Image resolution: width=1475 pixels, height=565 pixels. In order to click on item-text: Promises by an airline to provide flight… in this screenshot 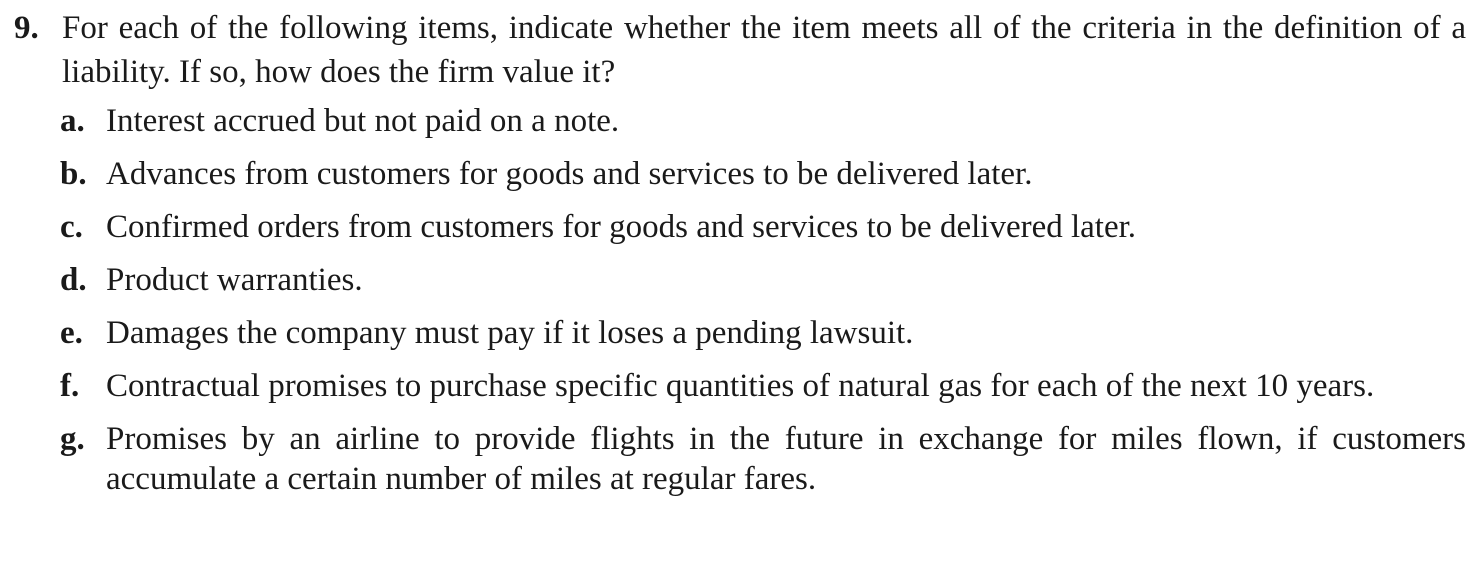, I will do `click(786, 459)`.